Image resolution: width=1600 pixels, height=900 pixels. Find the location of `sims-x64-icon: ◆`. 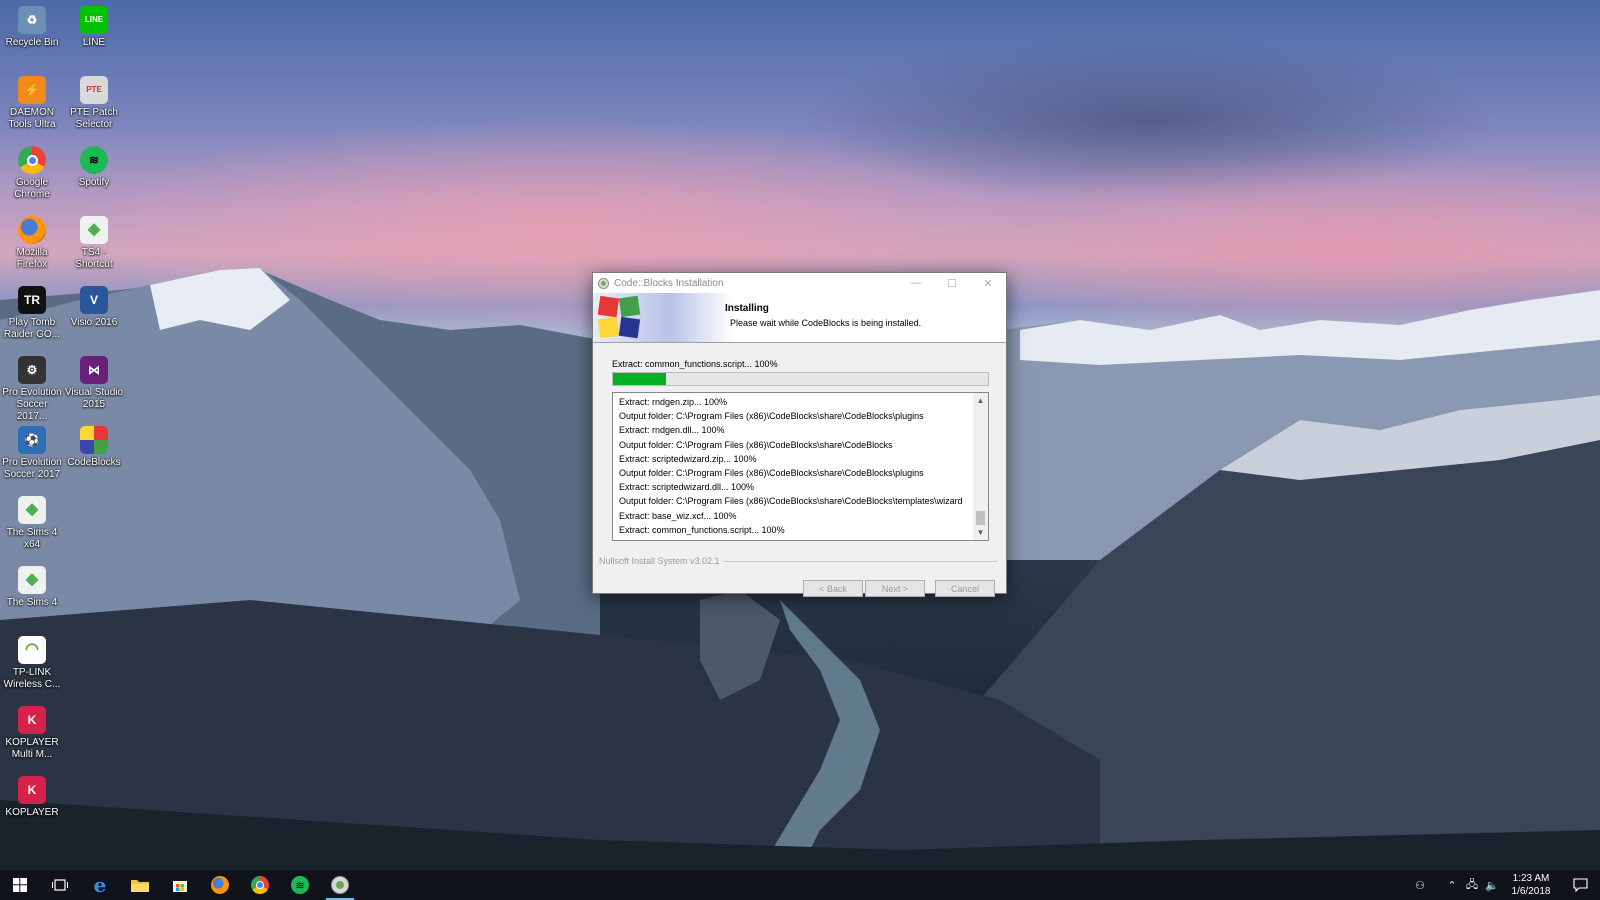

sims-x64-icon: ◆ is located at coordinates (32, 510).